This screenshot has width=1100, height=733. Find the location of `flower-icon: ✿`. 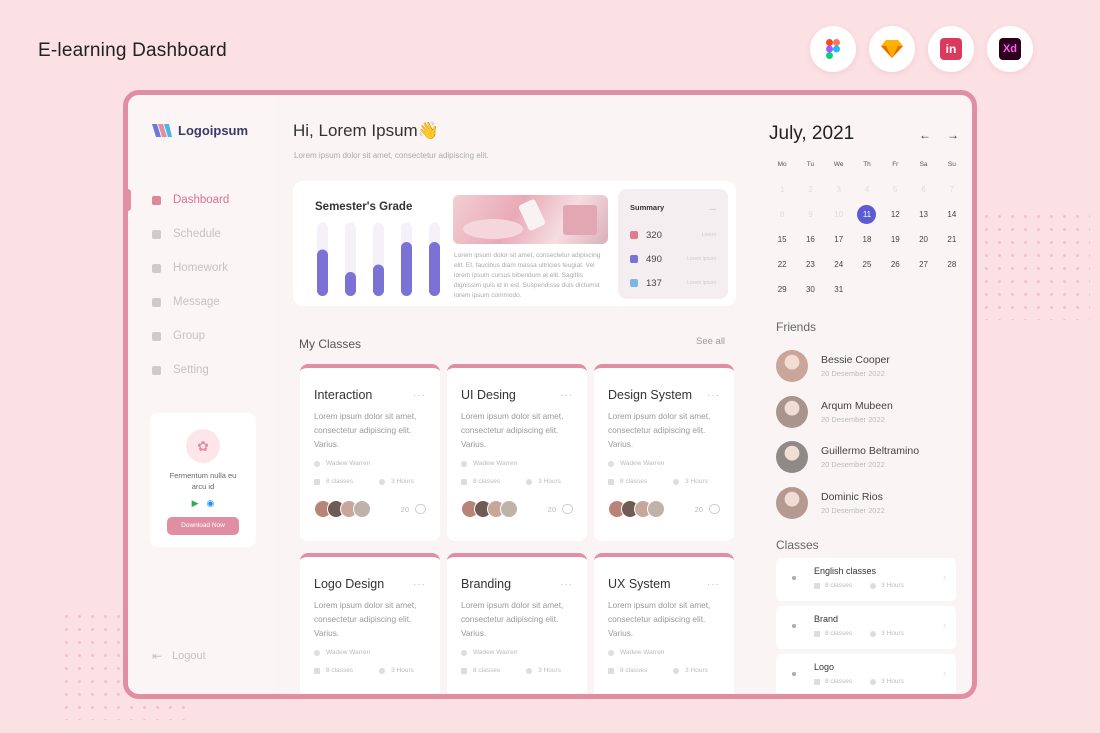

flower-icon: ✿ is located at coordinates (203, 446).